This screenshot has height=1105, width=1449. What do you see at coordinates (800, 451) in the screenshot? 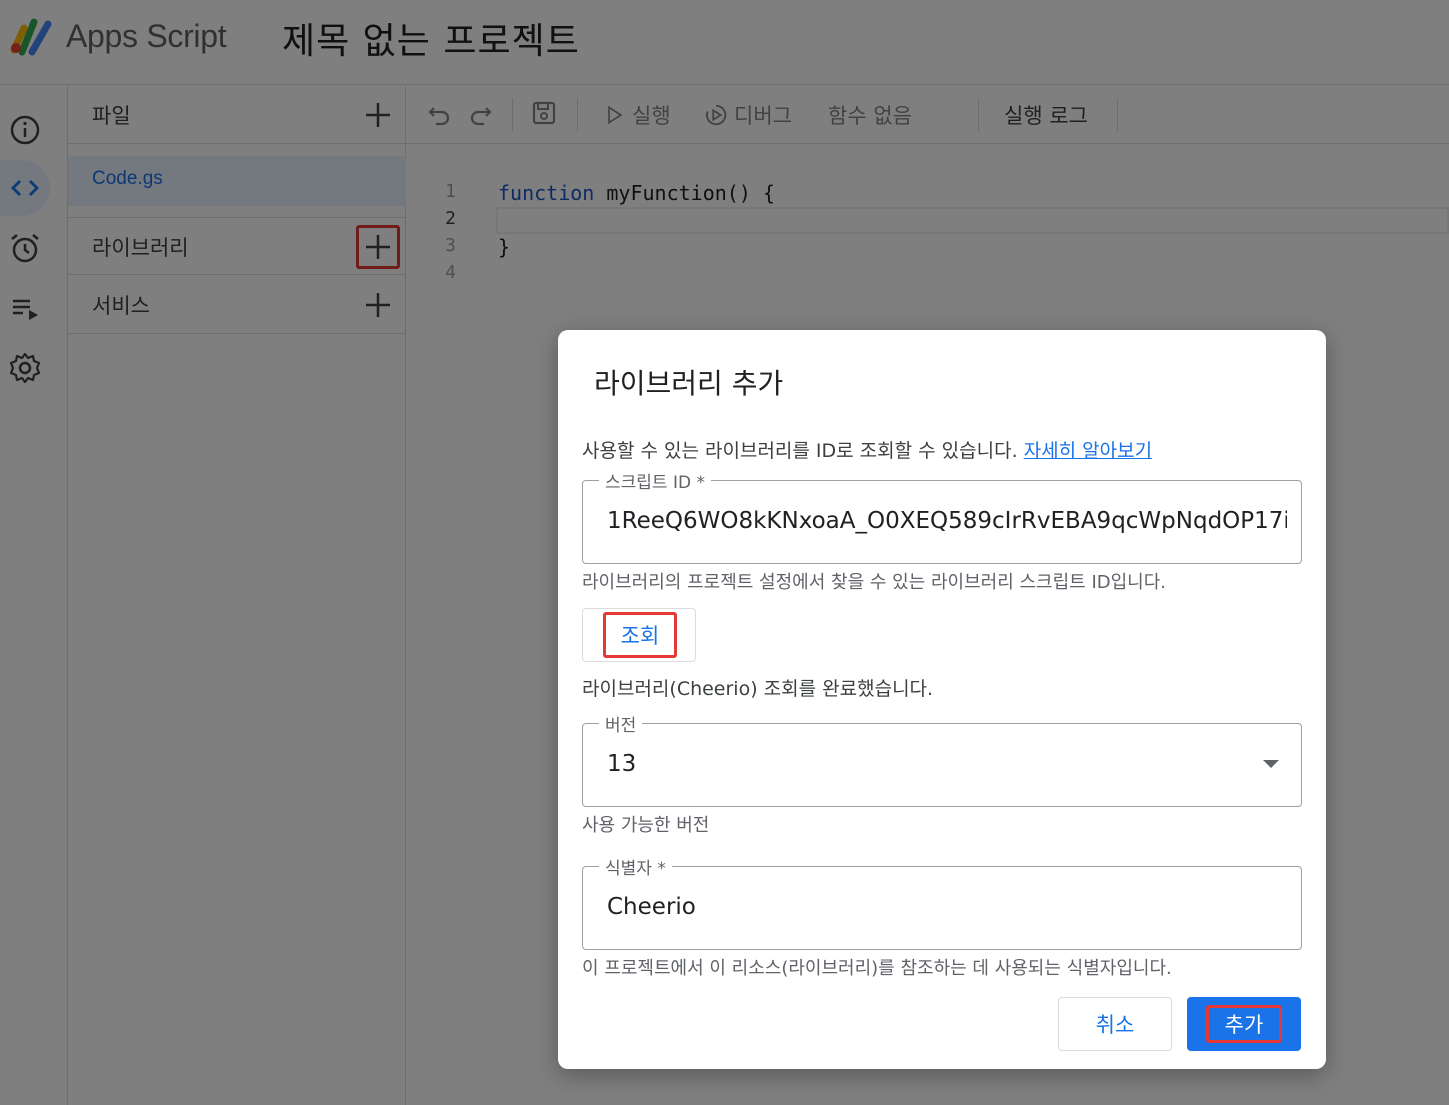
I see `description-text: 사용할 수 있는 라이브러리를 ID로 조회할 수 있습니다.` at bounding box center [800, 451].